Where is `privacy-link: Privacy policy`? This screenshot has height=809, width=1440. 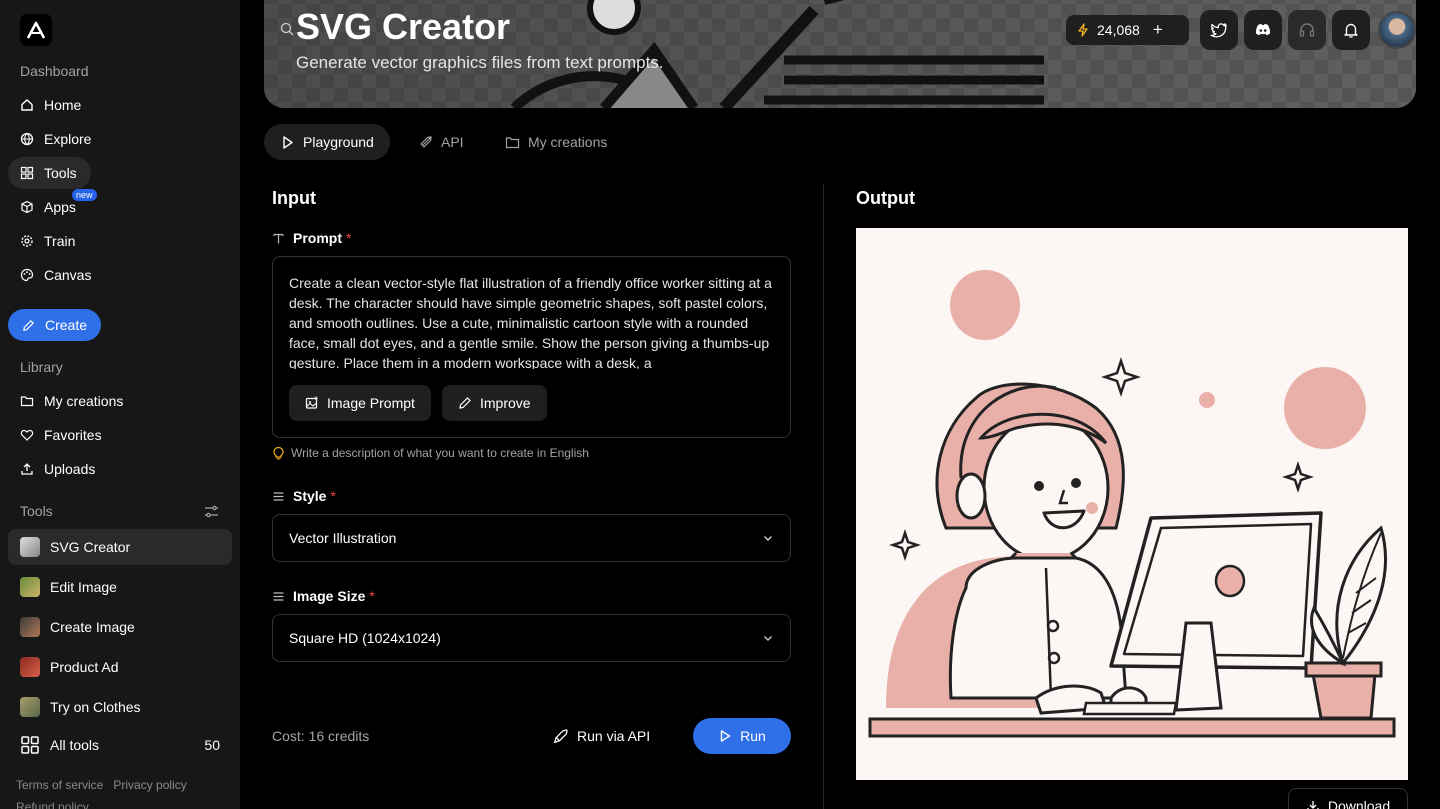 privacy-link: Privacy policy is located at coordinates (149, 785).